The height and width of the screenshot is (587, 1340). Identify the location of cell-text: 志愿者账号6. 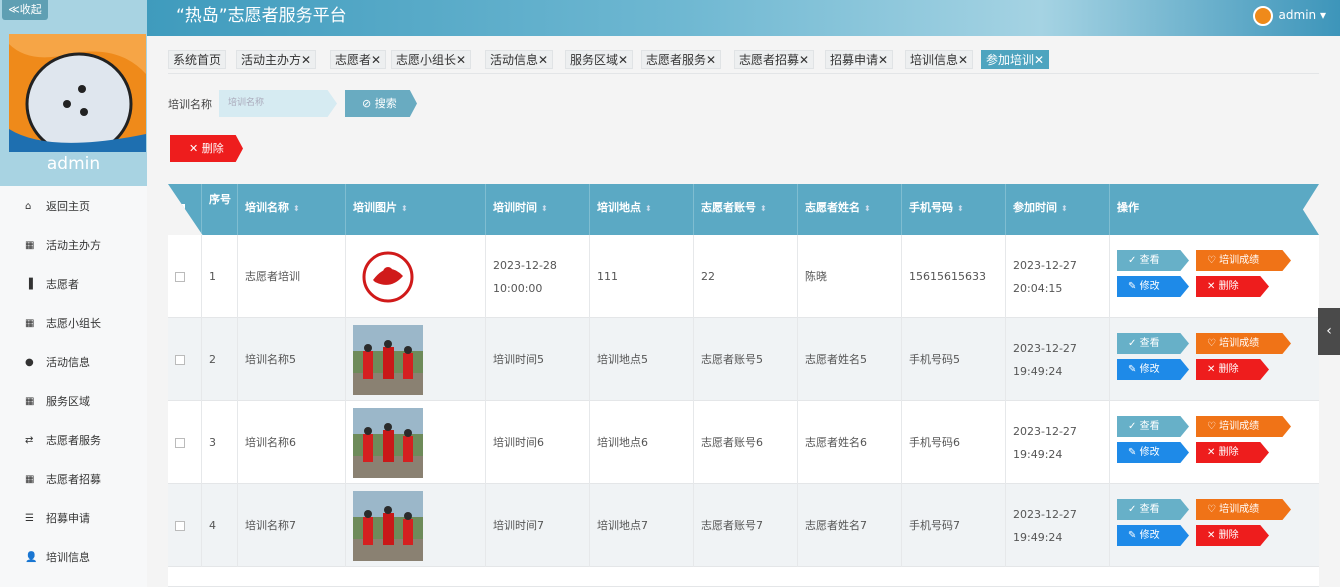
(732, 442).